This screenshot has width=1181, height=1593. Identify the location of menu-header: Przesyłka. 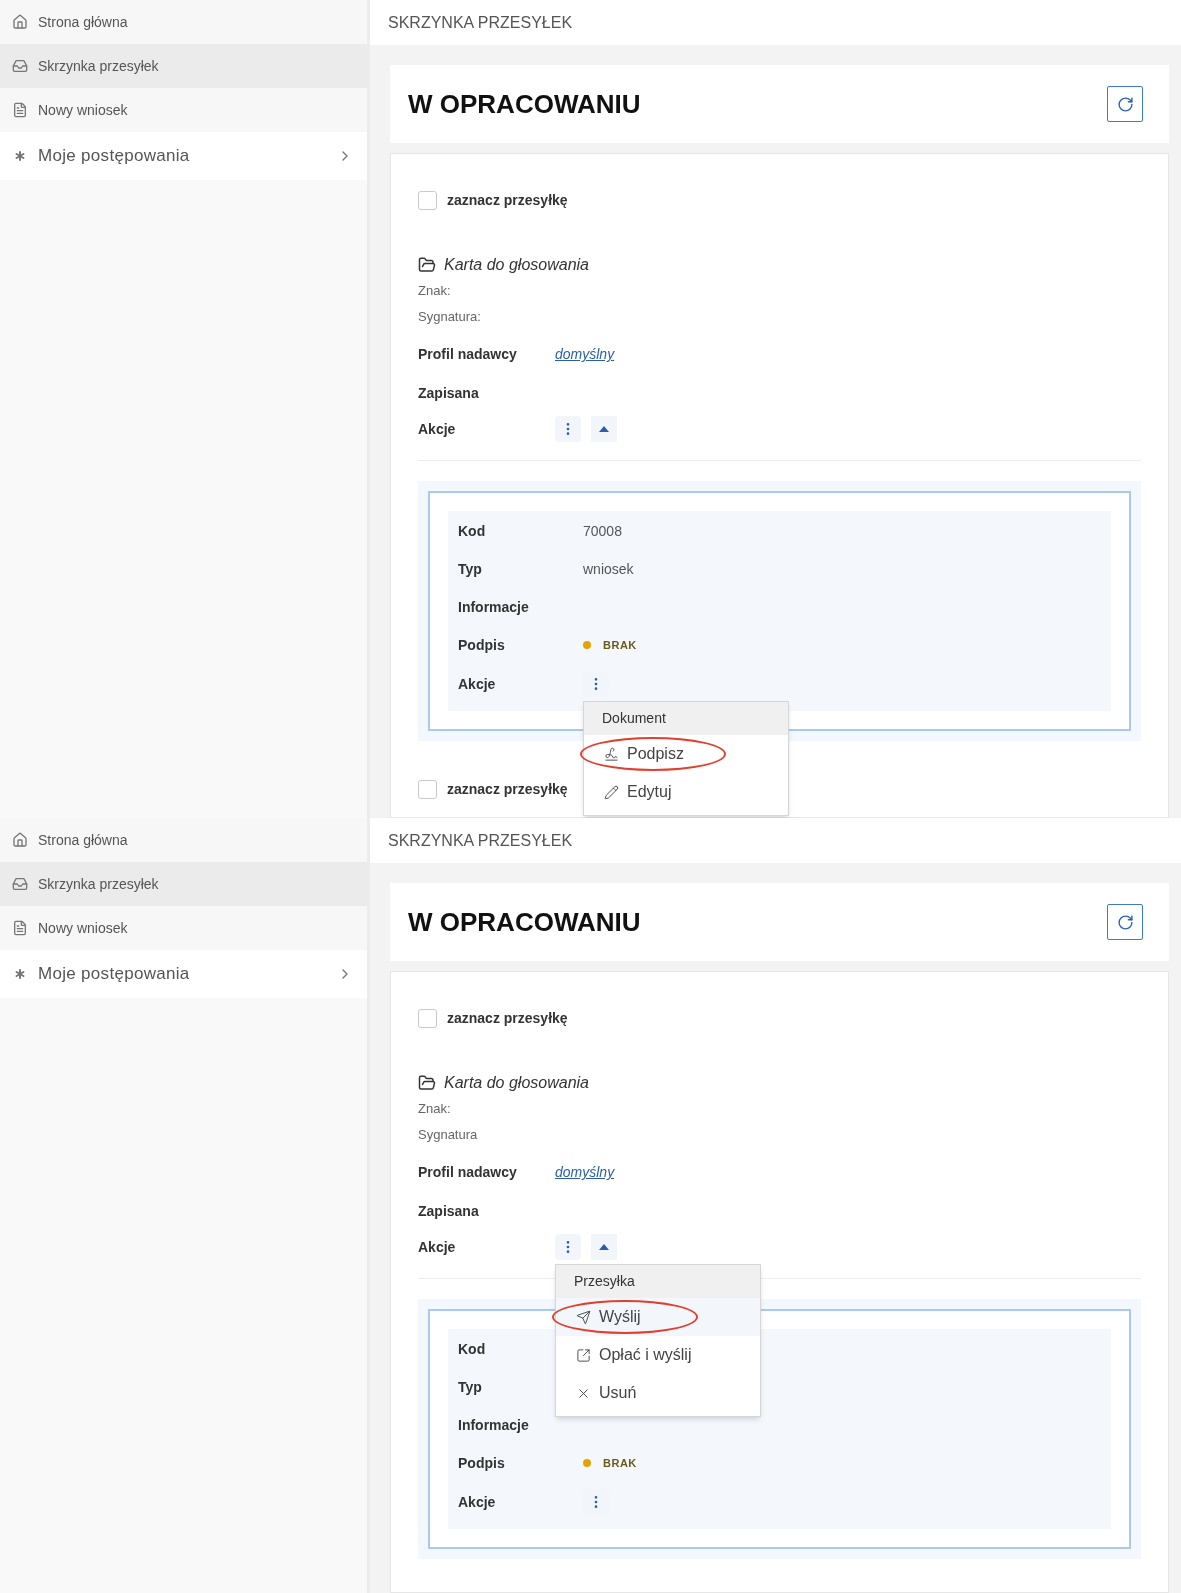
(658, 1281).